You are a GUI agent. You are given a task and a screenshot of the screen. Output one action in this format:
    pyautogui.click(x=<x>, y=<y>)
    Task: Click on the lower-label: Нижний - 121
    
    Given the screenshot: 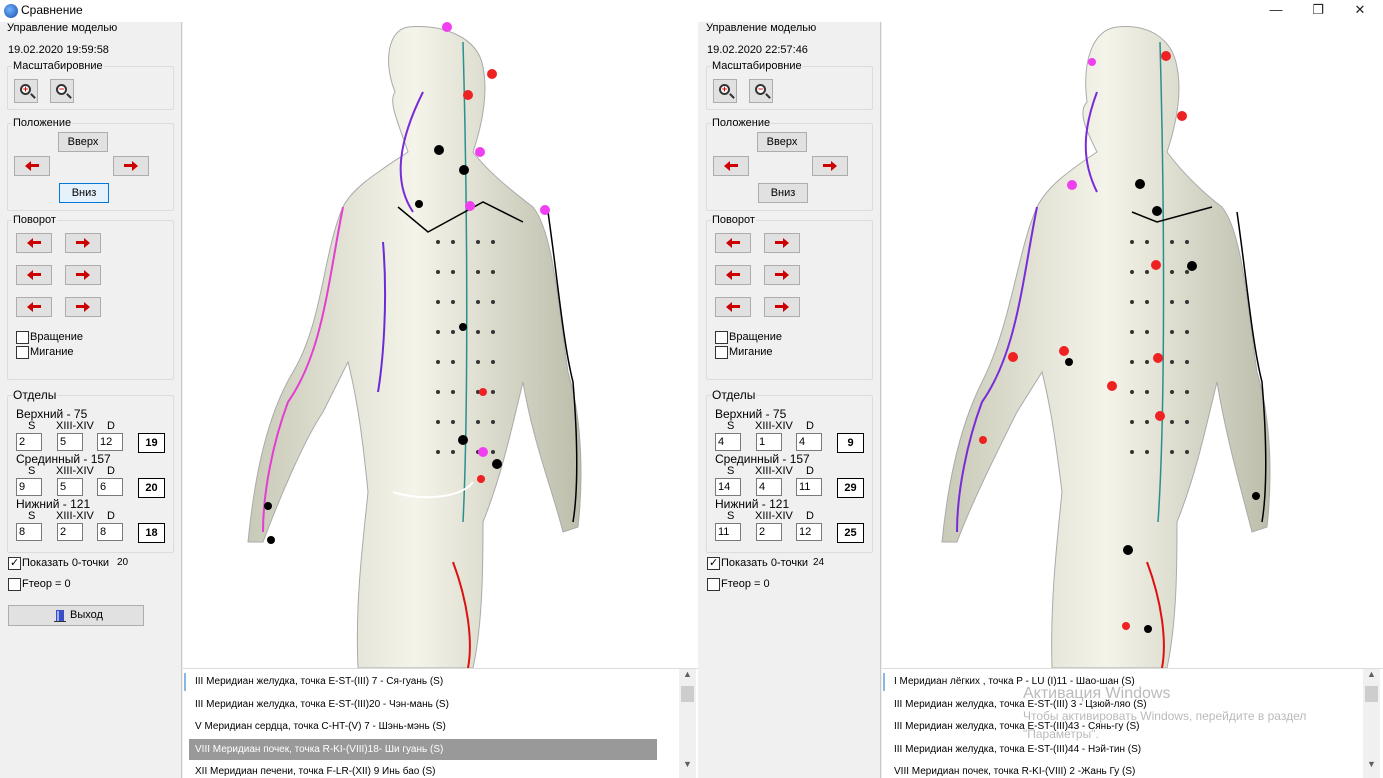 What is the action you would take?
    pyautogui.click(x=53, y=504)
    